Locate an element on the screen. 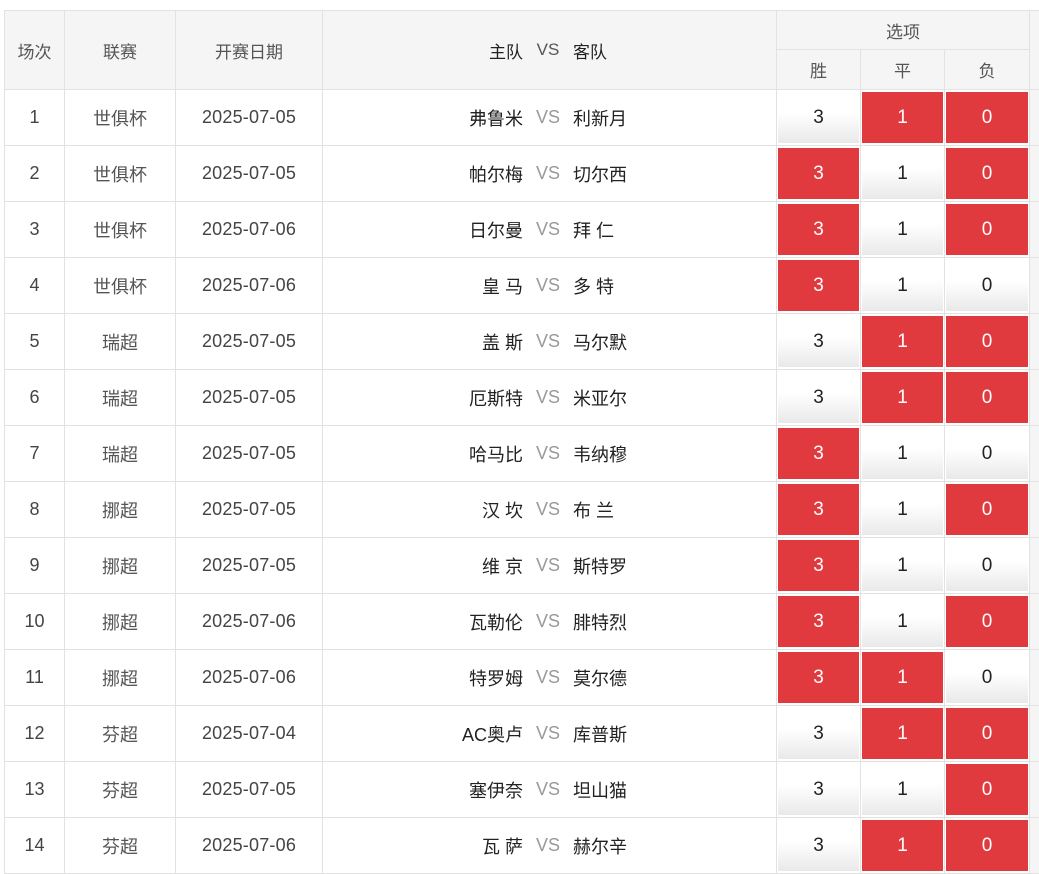 The width and height of the screenshot is (1039, 874). header-match: 主队 VS 客队 is located at coordinates (550, 50).